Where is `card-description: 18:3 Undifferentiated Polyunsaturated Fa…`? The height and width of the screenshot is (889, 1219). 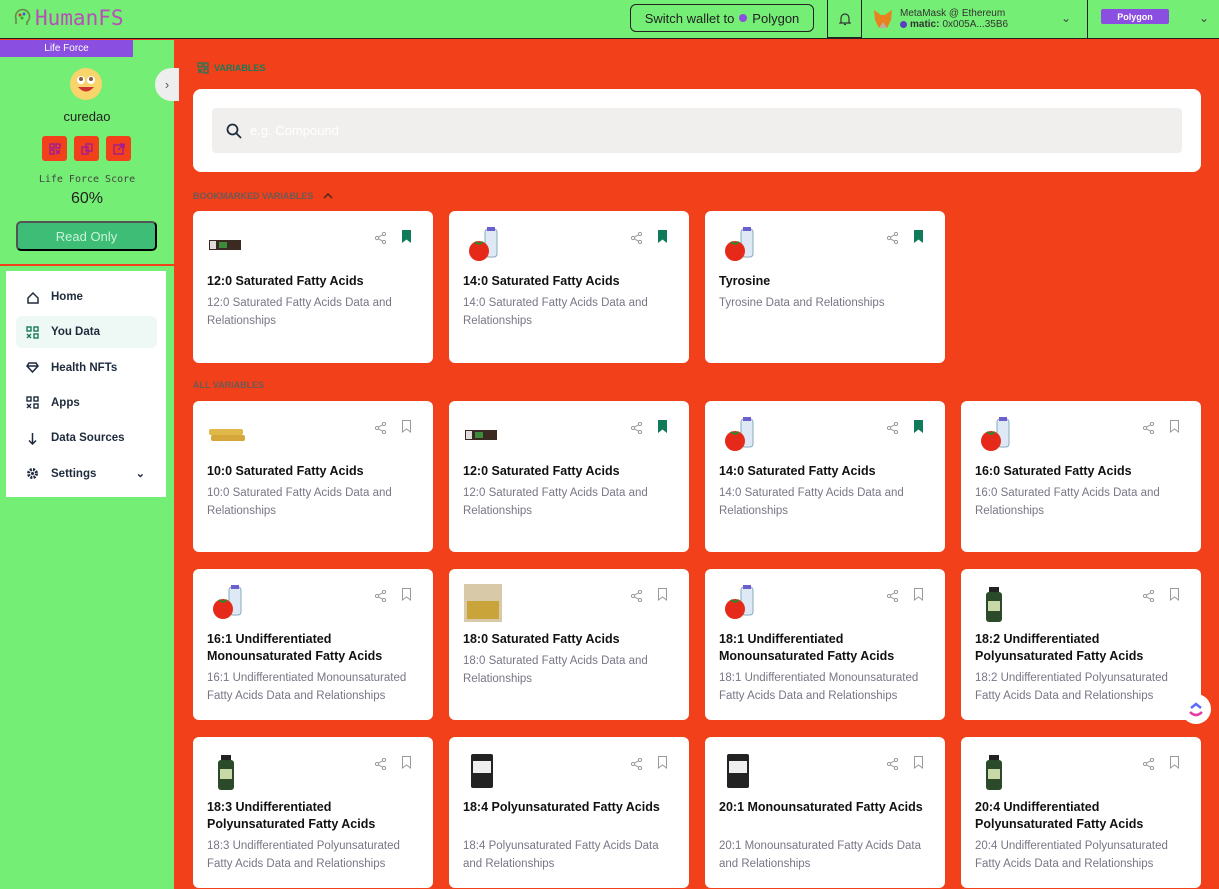 card-description: 18:3 Undifferentiated Polyunsaturated Fa… is located at coordinates (303, 855).